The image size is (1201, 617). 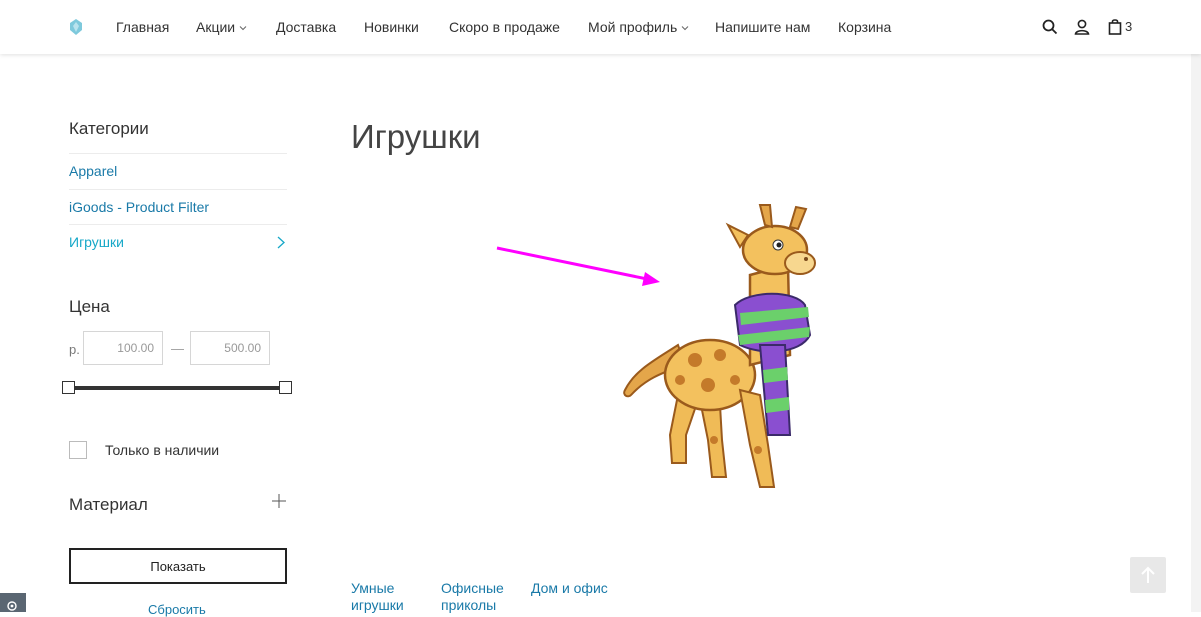 I want to click on show-button: Показать, so click(x=178, y=566).